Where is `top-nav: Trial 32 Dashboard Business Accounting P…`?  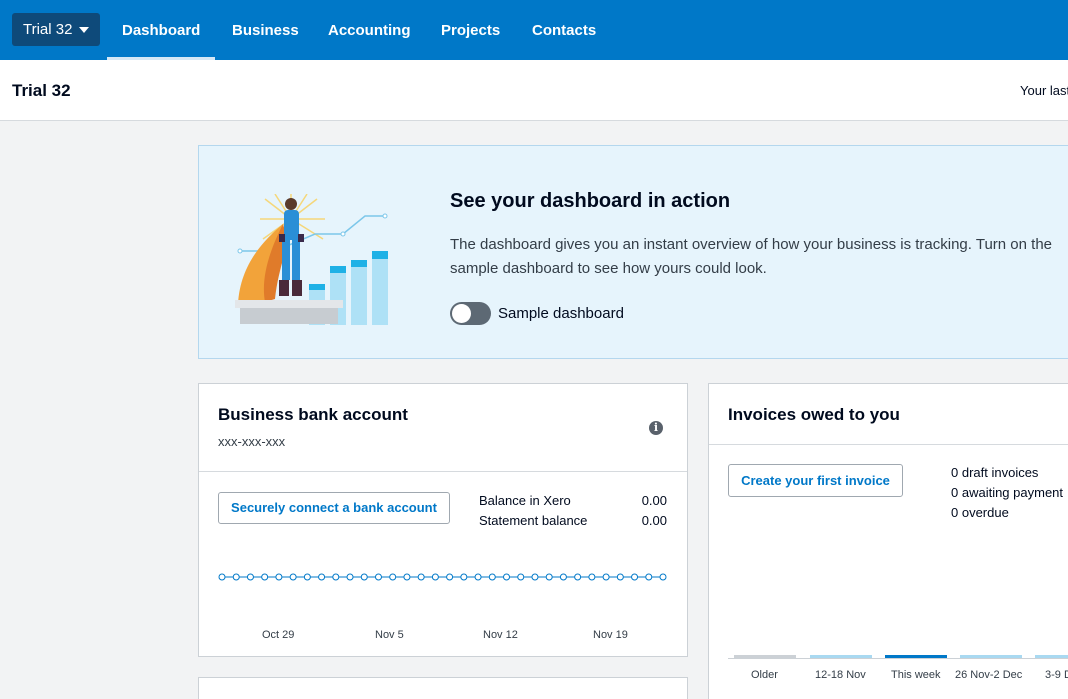 top-nav: Trial 32 Dashboard Business Accounting P… is located at coordinates (534, 30).